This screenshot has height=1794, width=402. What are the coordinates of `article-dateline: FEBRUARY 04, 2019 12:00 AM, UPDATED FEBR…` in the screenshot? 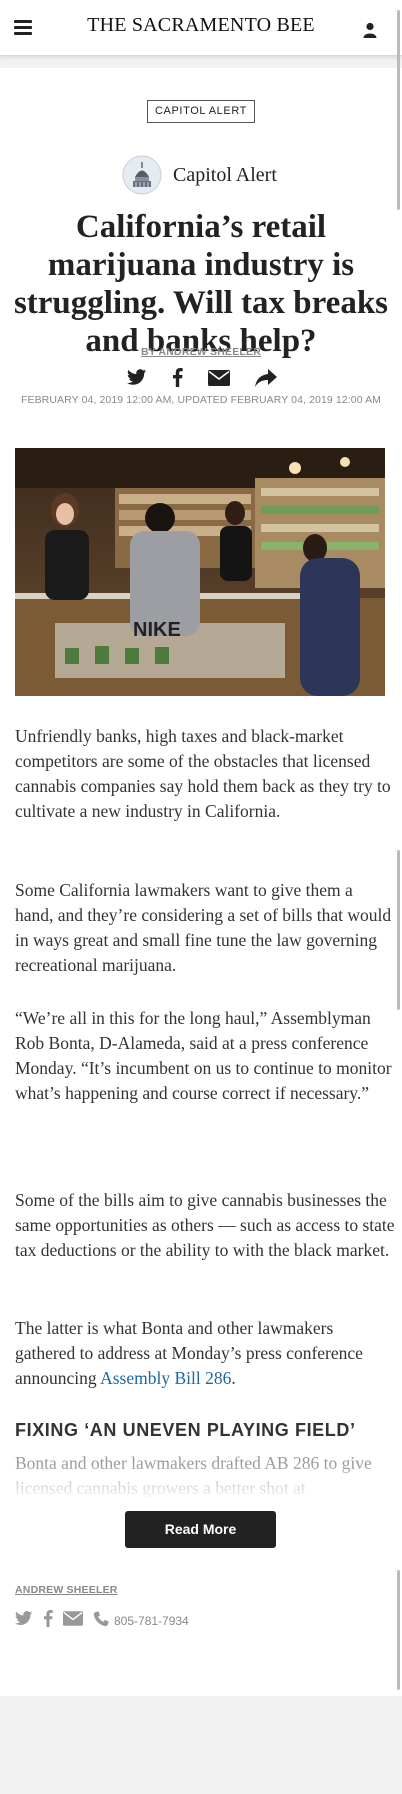 It's located at (201, 400).